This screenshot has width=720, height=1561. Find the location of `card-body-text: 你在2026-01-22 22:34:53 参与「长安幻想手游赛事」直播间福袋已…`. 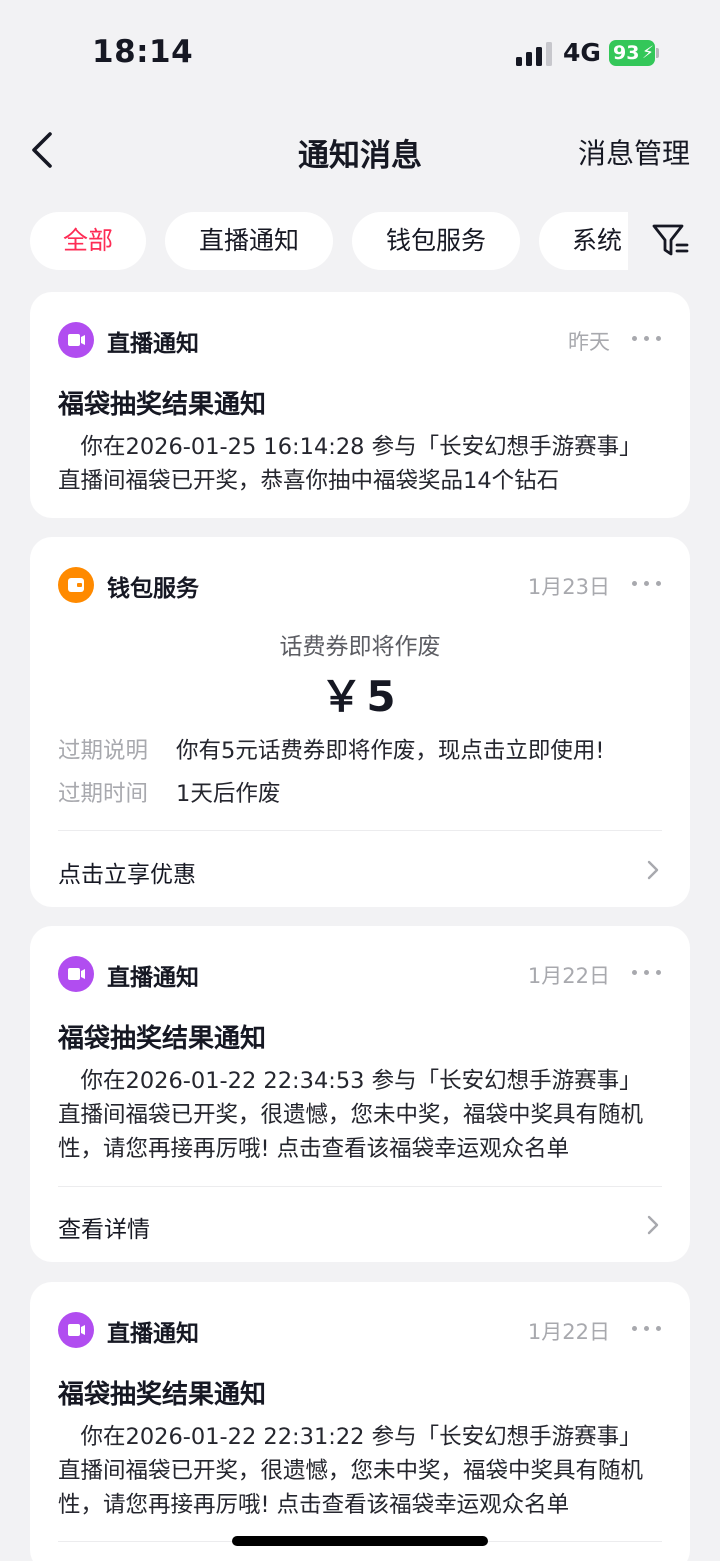

card-body-text: 你在2026-01-22 22:34:53 参与「长安幻想手游赛事」直播间福袋已… is located at coordinates (351, 1115).